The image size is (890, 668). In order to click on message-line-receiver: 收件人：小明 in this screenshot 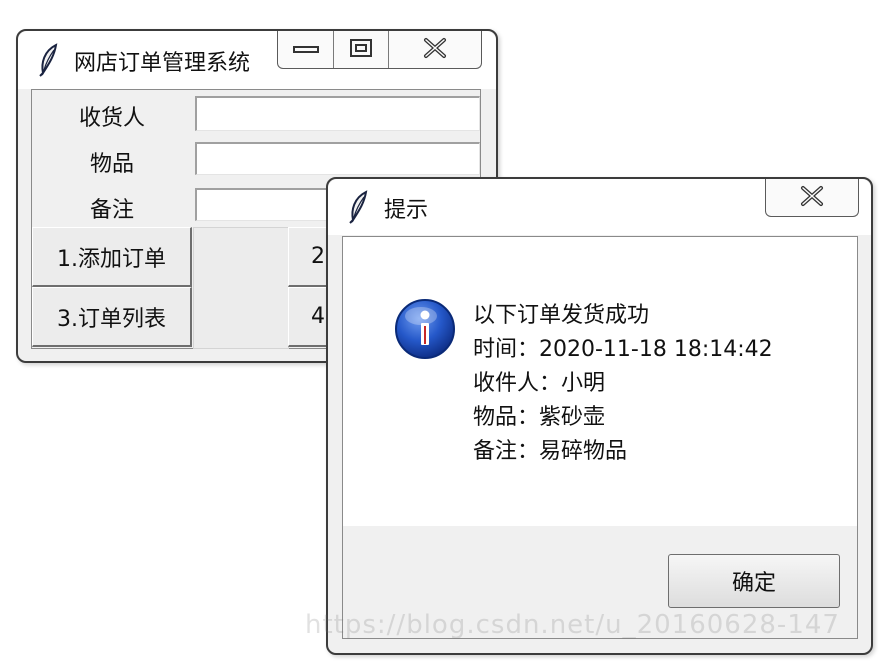, I will do `click(539, 383)`.